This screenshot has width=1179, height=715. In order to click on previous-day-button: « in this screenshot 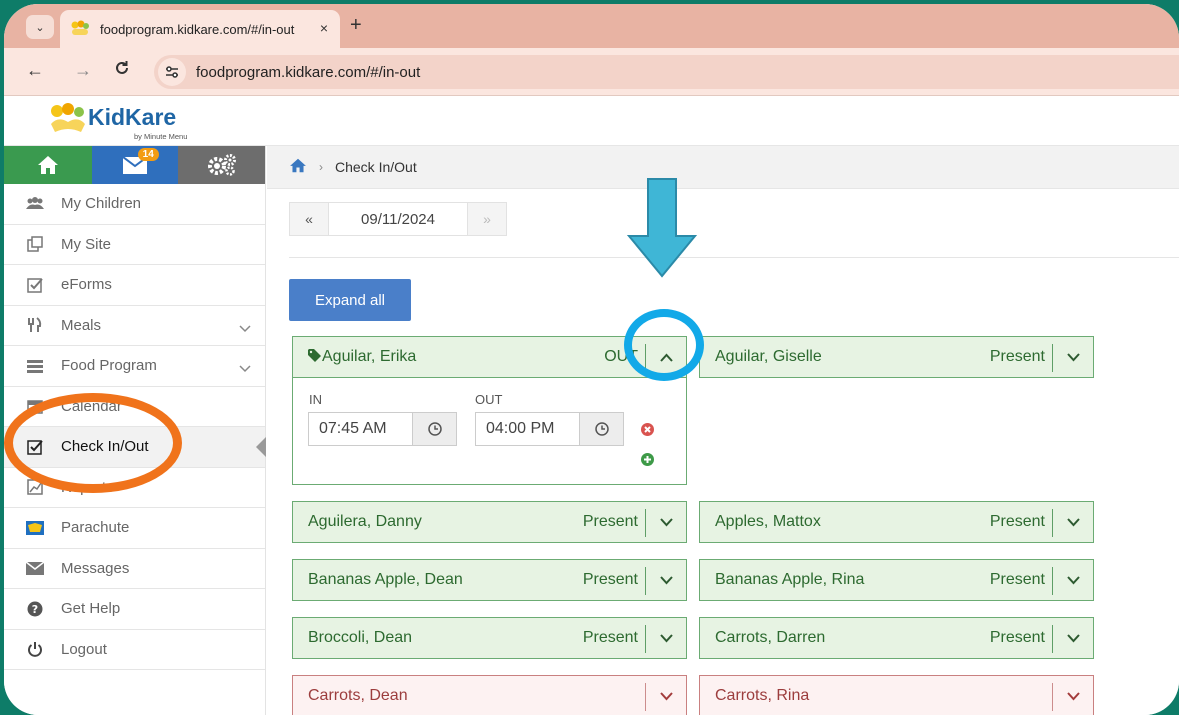, I will do `click(309, 219)`.